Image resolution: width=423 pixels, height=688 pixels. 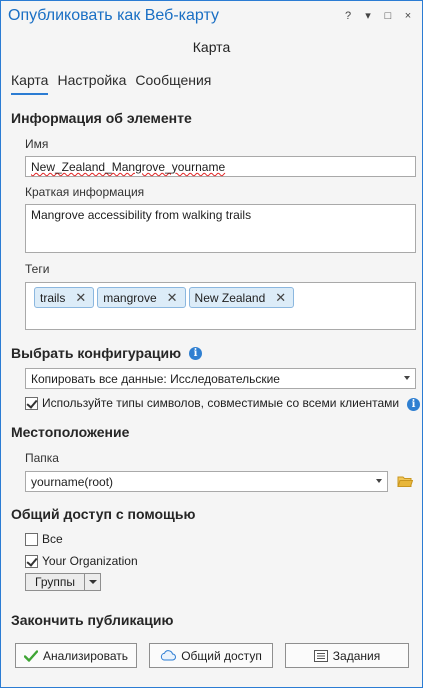 What do you see at coordinates (206, 481) in the screenshot?
I see `folder-dropdown: yourname(root)` at bounding box center [206, 481].